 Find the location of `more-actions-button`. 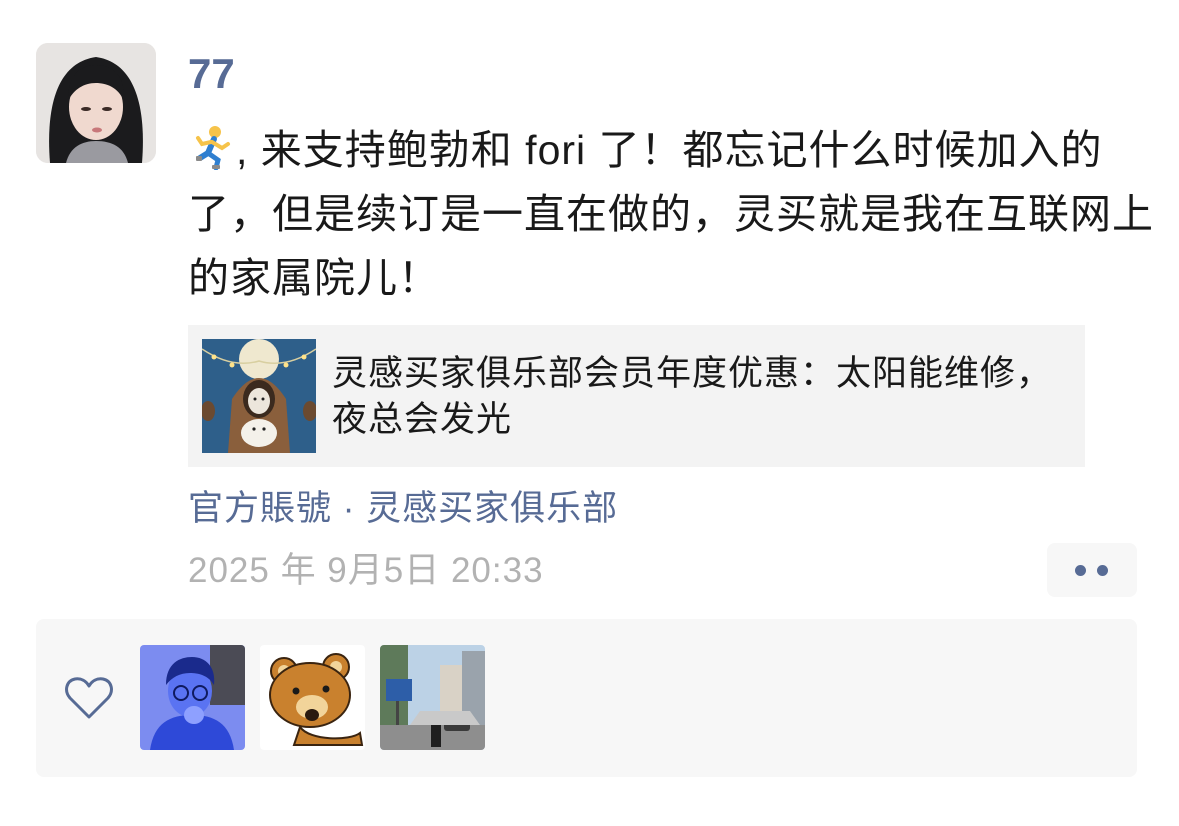

more-actions-button is located at coordinates (1092, 570).